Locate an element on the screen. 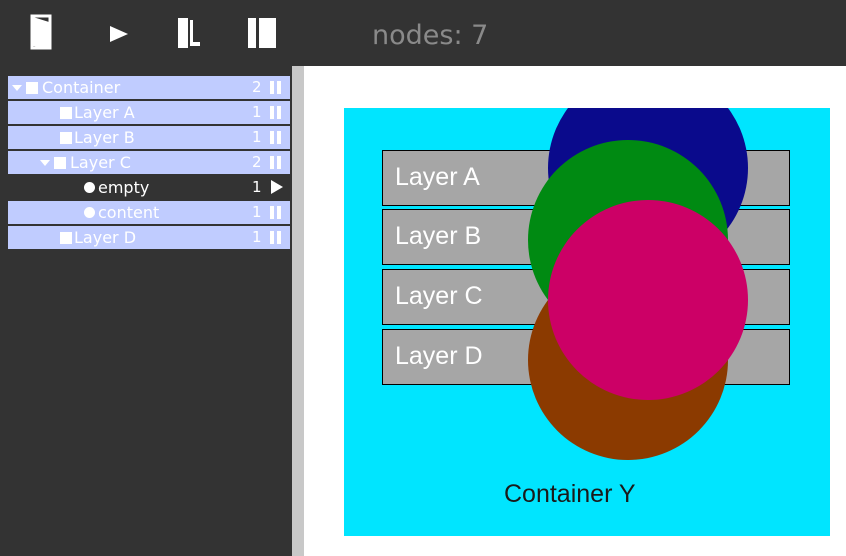 This screenshot has width=846, height=556. tree-row-label: Container is located at coordinates (81, 87).